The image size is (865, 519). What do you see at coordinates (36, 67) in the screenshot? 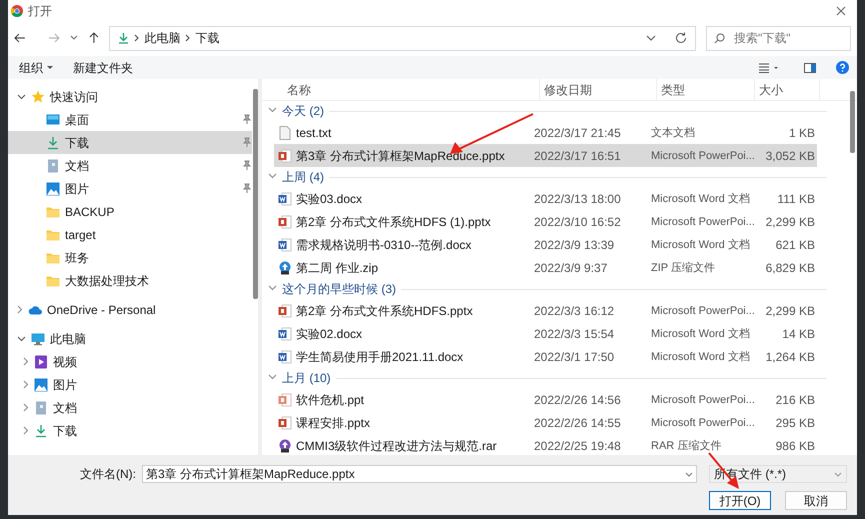
I see `organize-button: 组织` at bounding box center [36, 67].